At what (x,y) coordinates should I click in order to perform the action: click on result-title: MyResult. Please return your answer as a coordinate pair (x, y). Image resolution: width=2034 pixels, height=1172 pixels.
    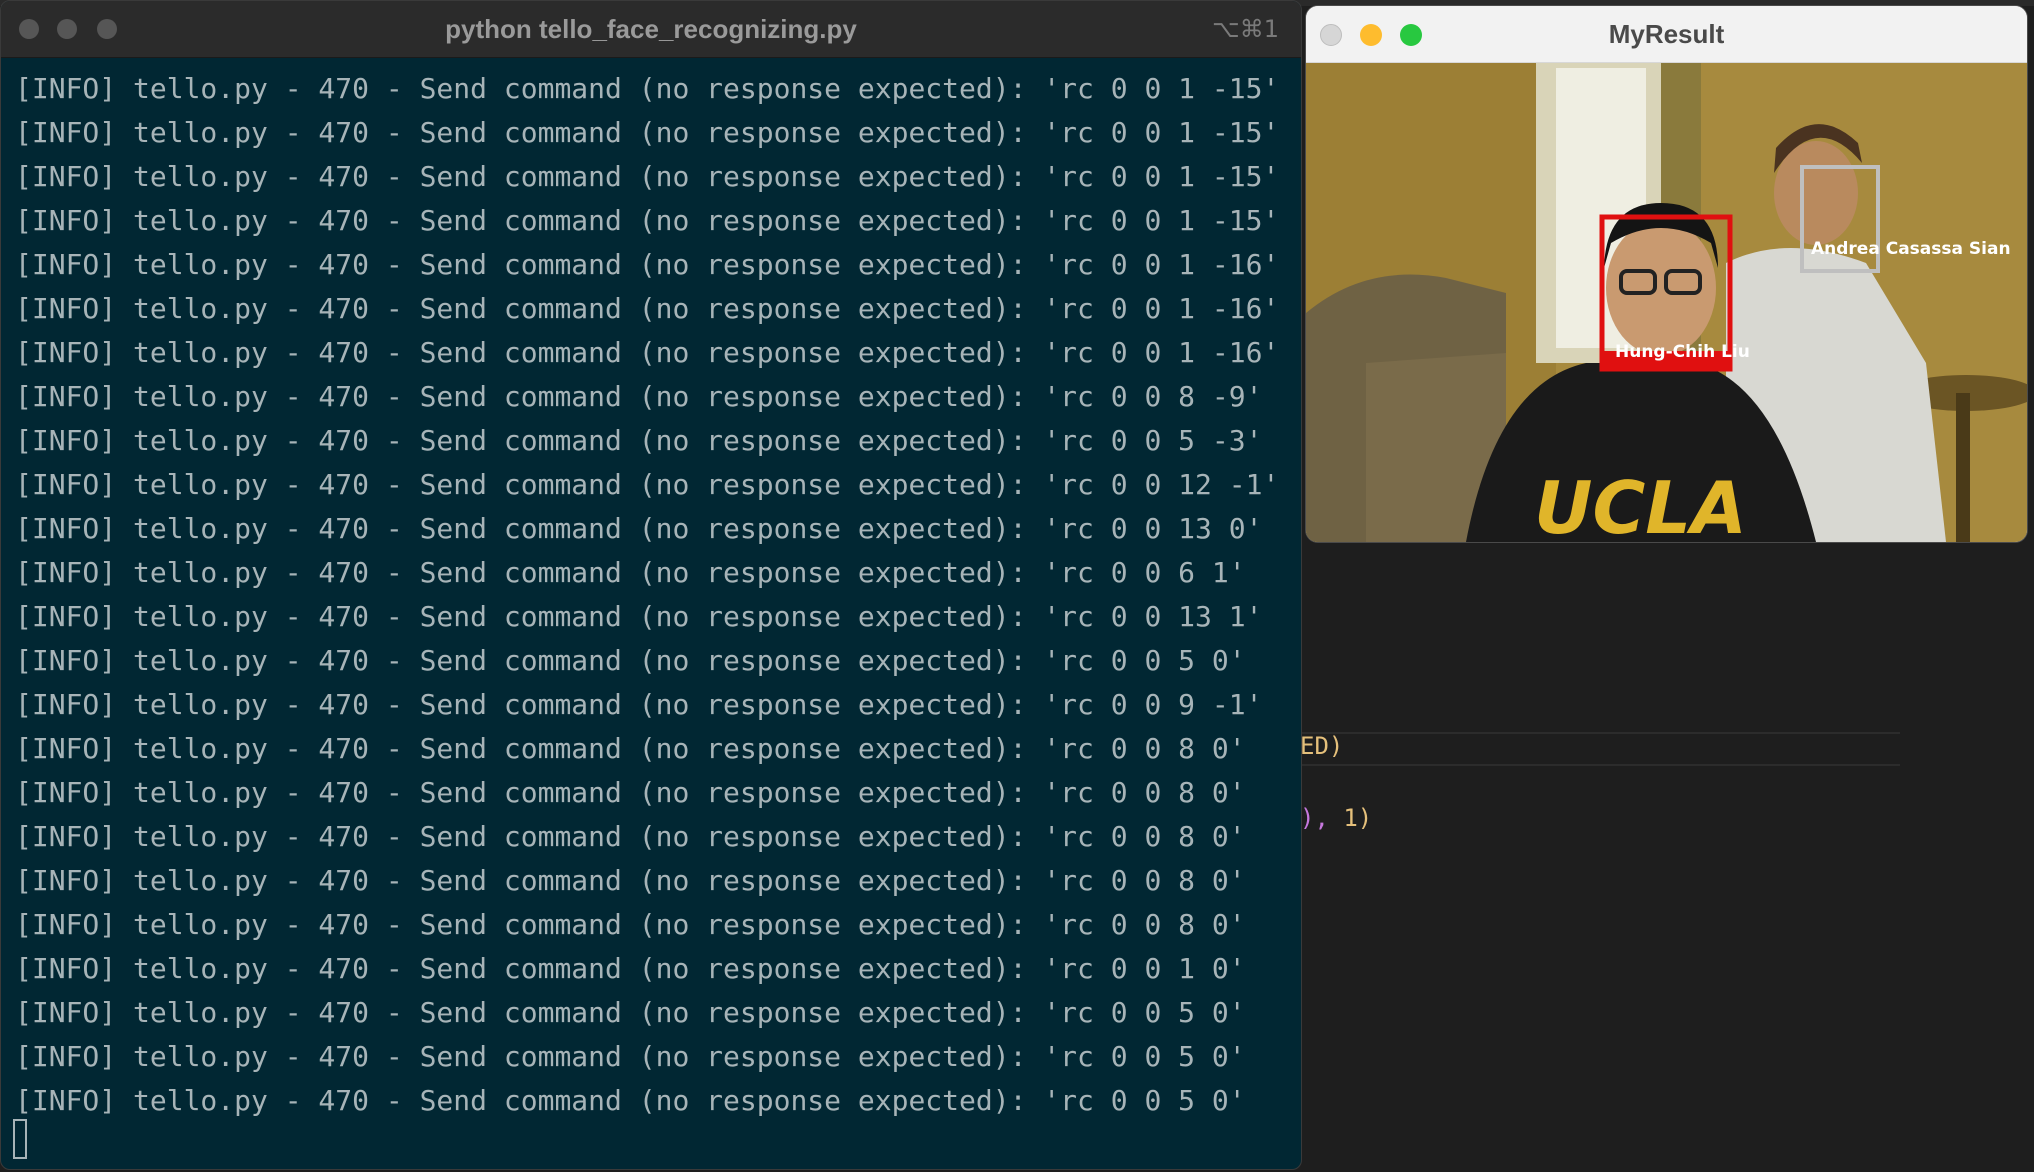
    Looking at the image, I should click on (1666, 34).